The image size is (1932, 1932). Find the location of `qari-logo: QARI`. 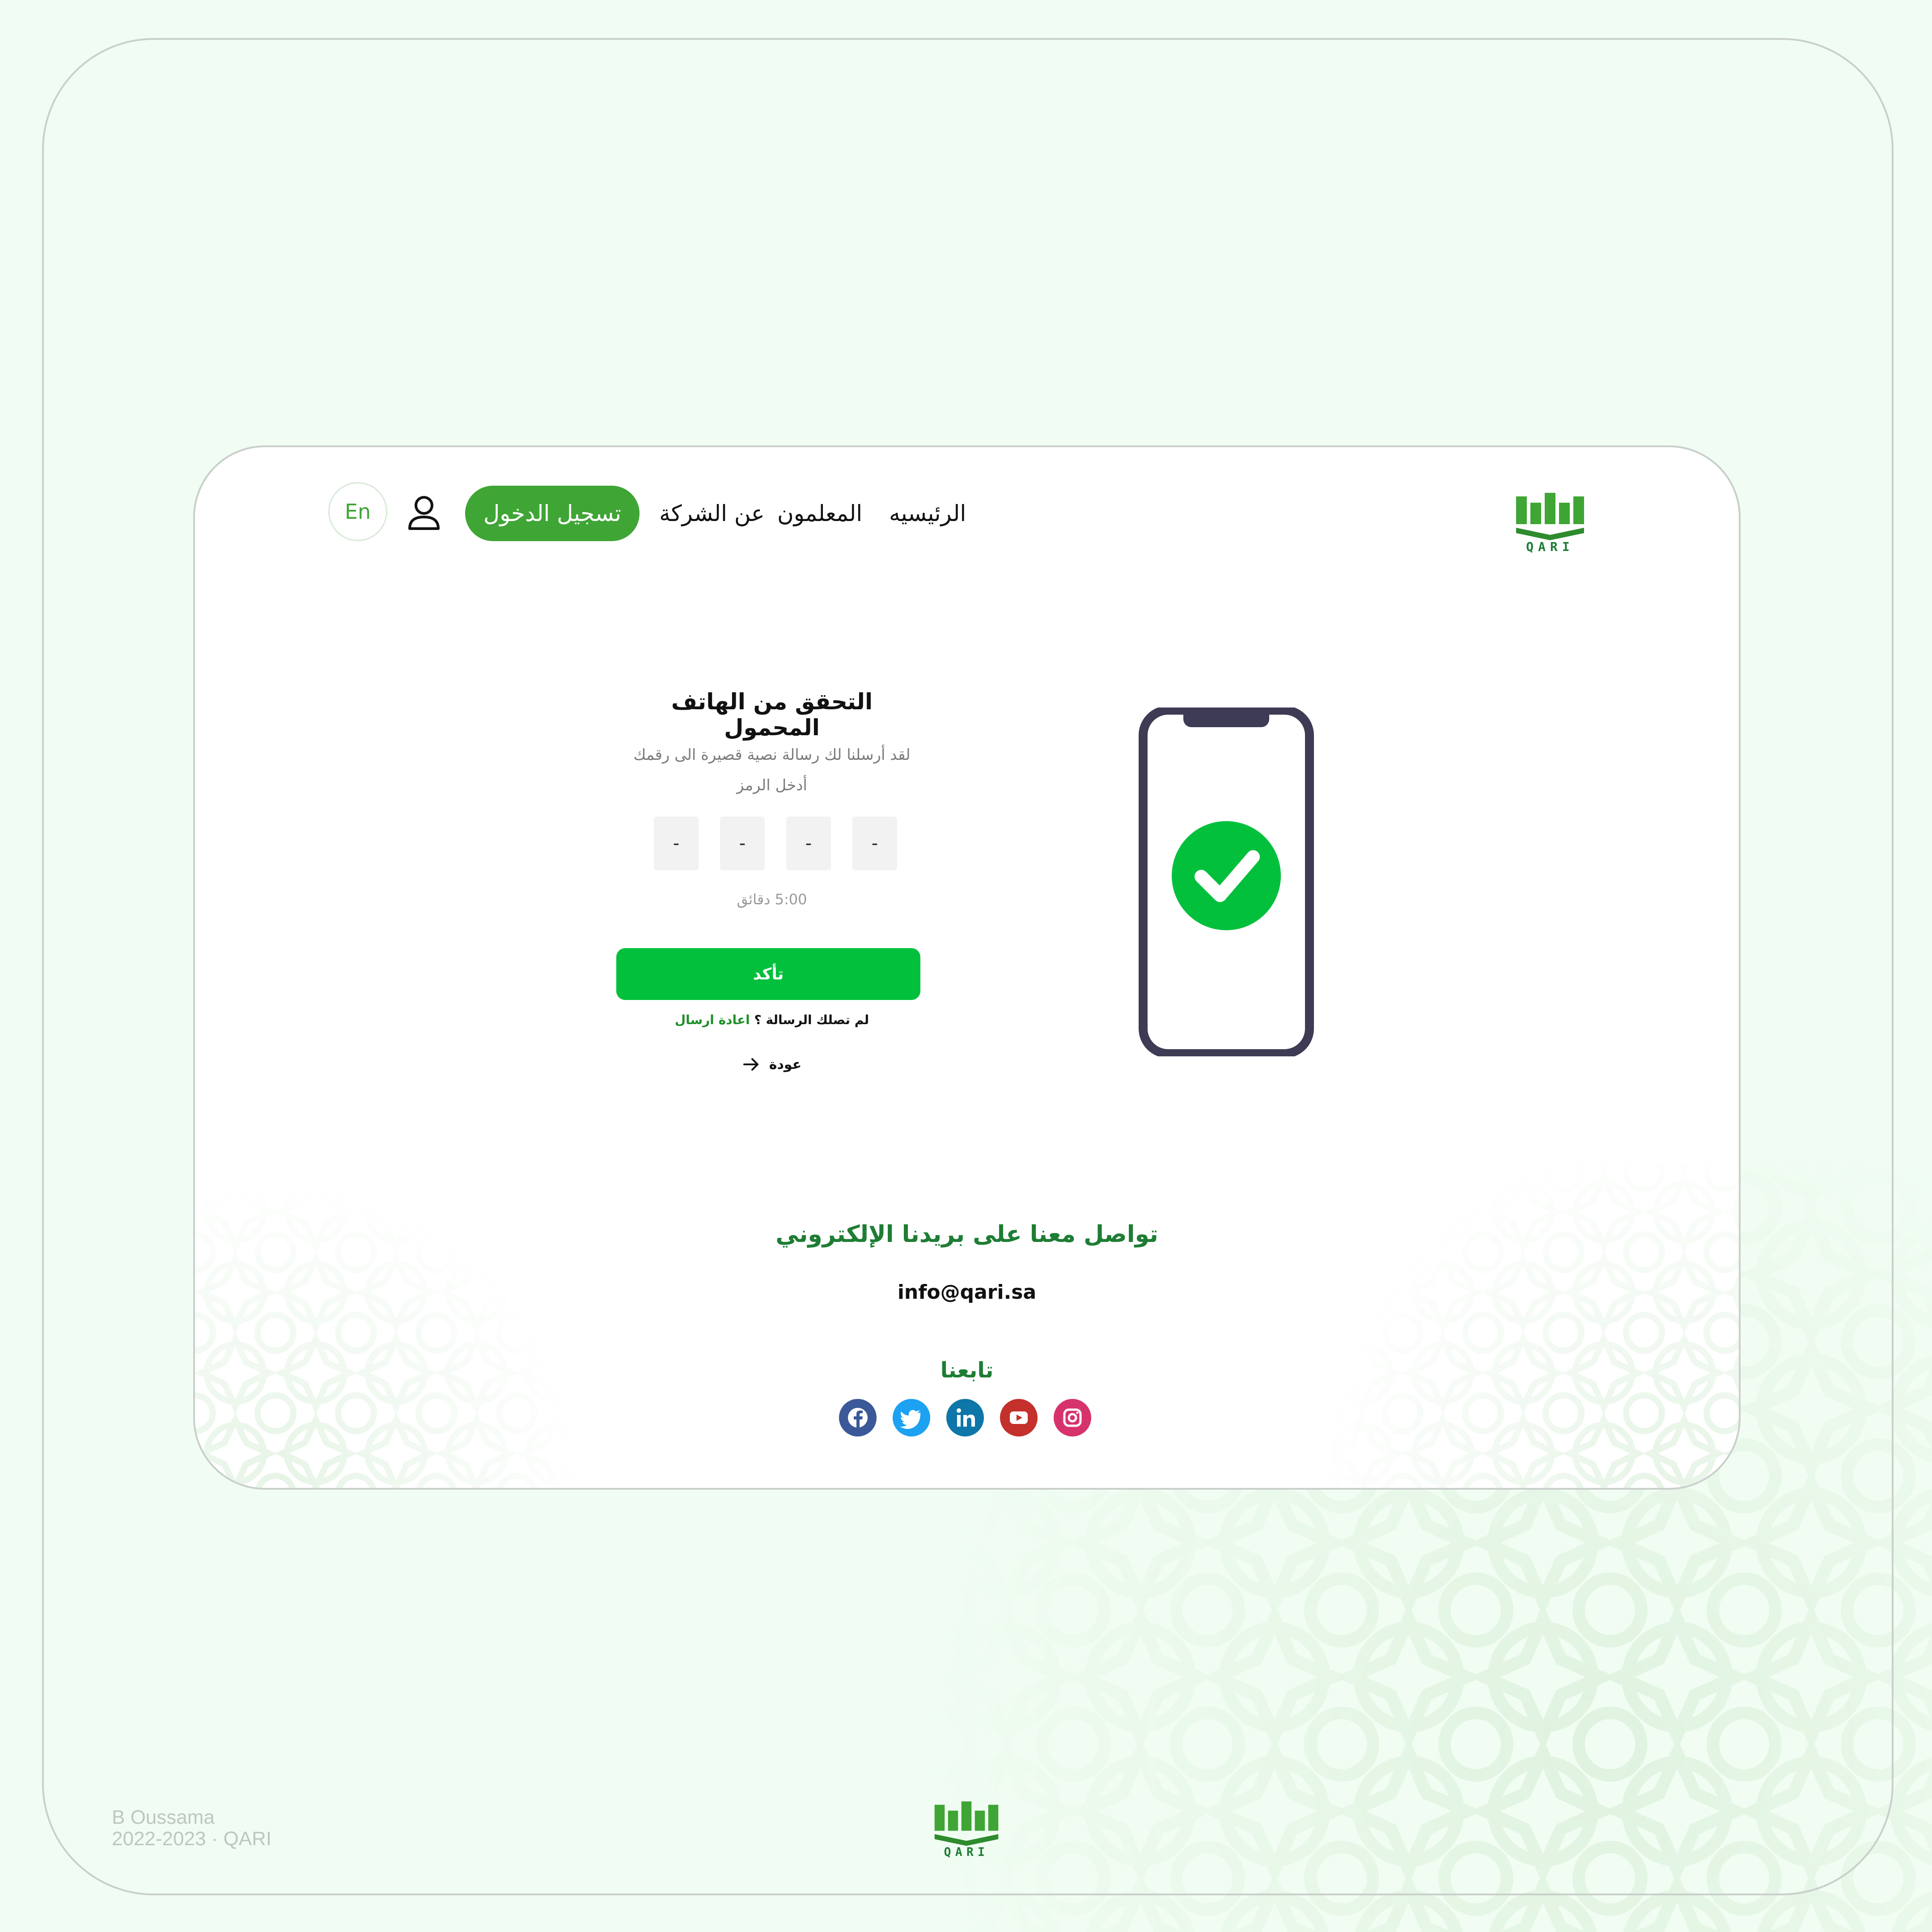

qari-logo: QARI is located at coordinates (1550, 521).